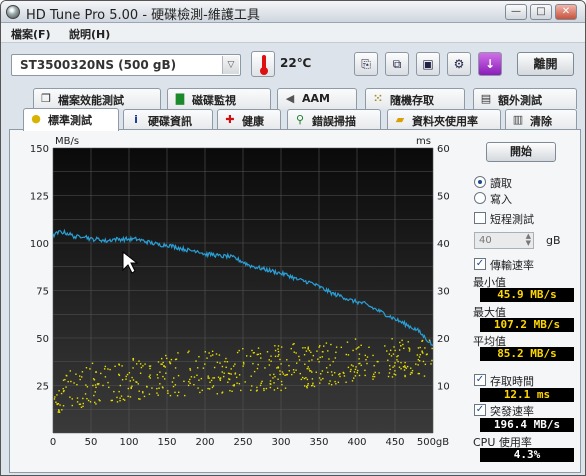  What do you see at coordinates (512, 265) in the screenshot?
I see `transfer-rate-label: 傳輸速率` at bounding box center [512, 265].